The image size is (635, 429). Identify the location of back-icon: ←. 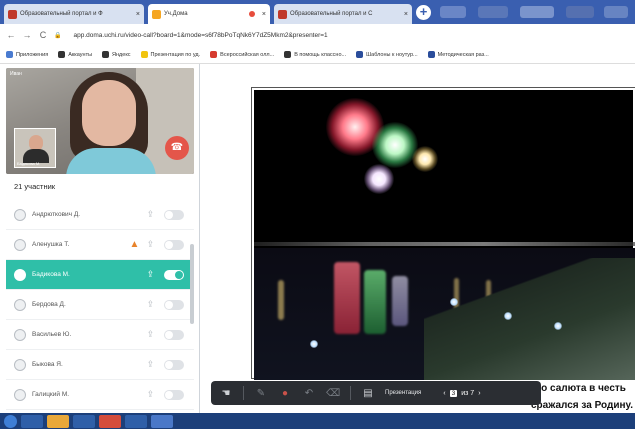
(11, 35).